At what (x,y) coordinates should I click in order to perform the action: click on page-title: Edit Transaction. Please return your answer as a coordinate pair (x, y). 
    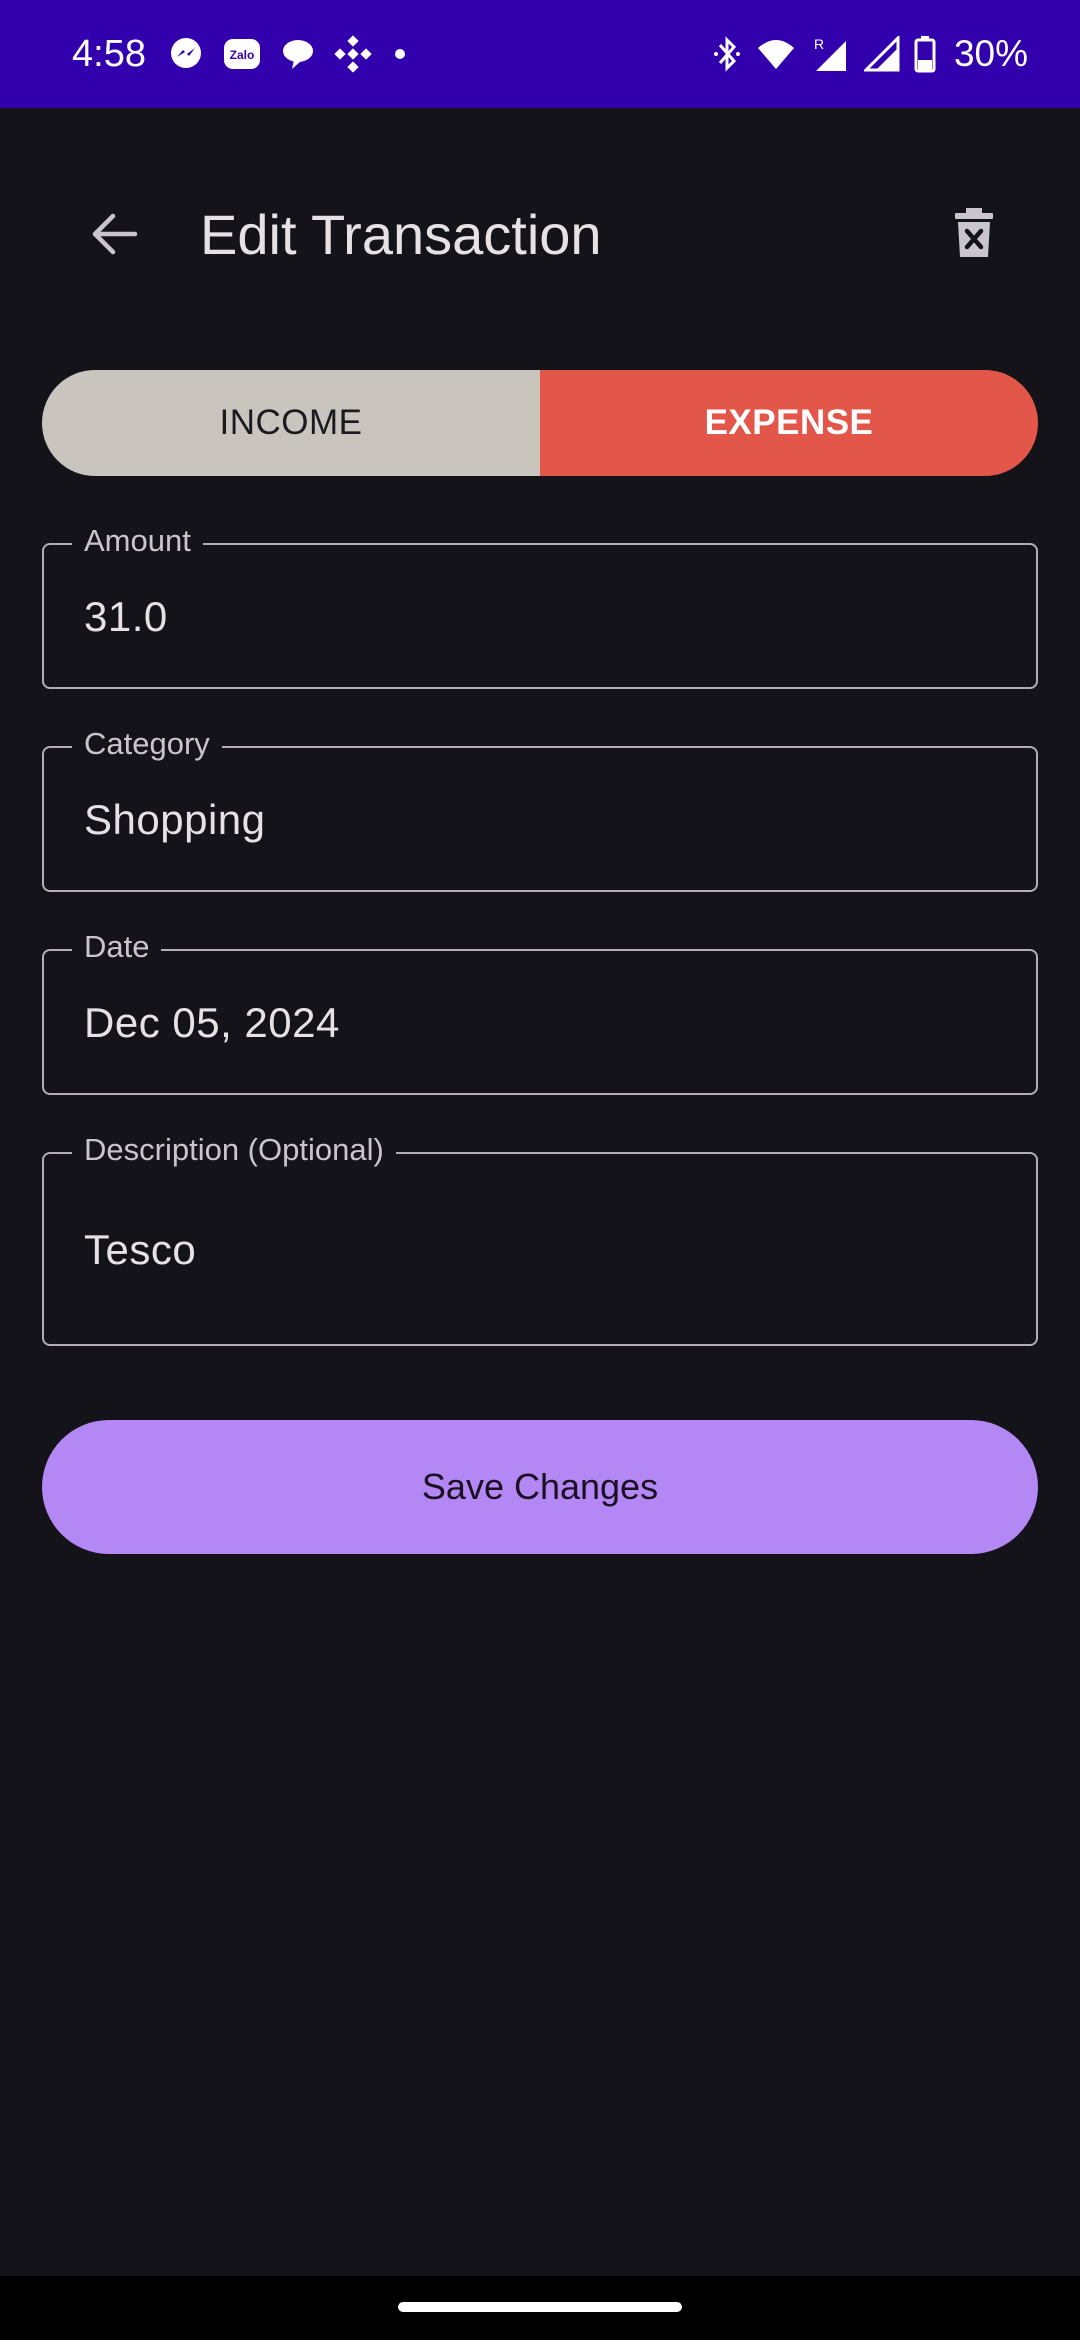
    Looking at the image, I should click on (401, 234).